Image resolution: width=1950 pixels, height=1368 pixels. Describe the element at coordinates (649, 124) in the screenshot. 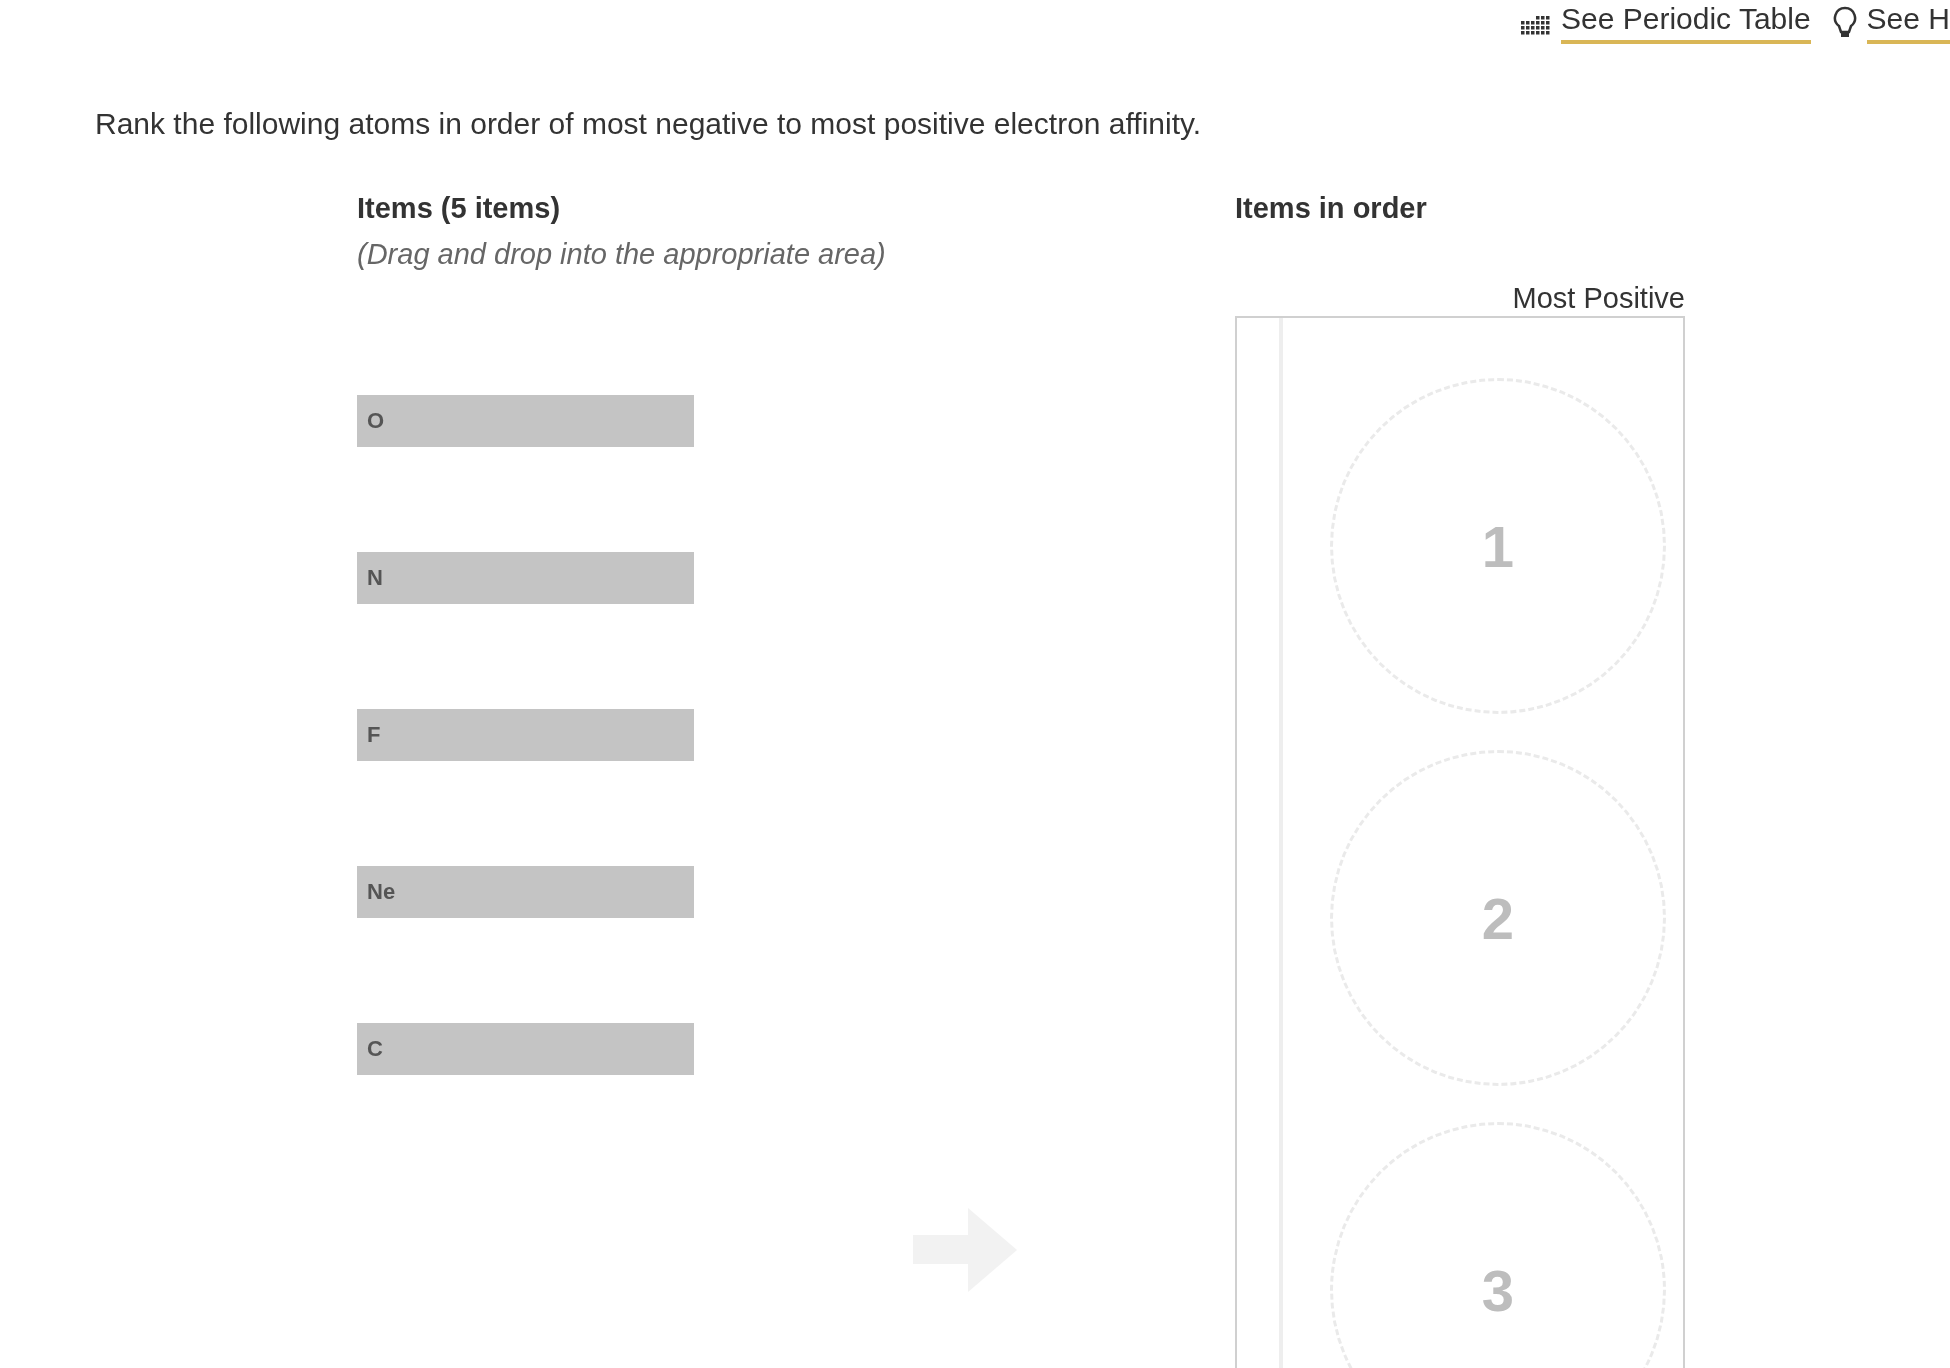

I see `question-text: Rank the following atoms in order of most negative to most positive electron affinity.` at that location.